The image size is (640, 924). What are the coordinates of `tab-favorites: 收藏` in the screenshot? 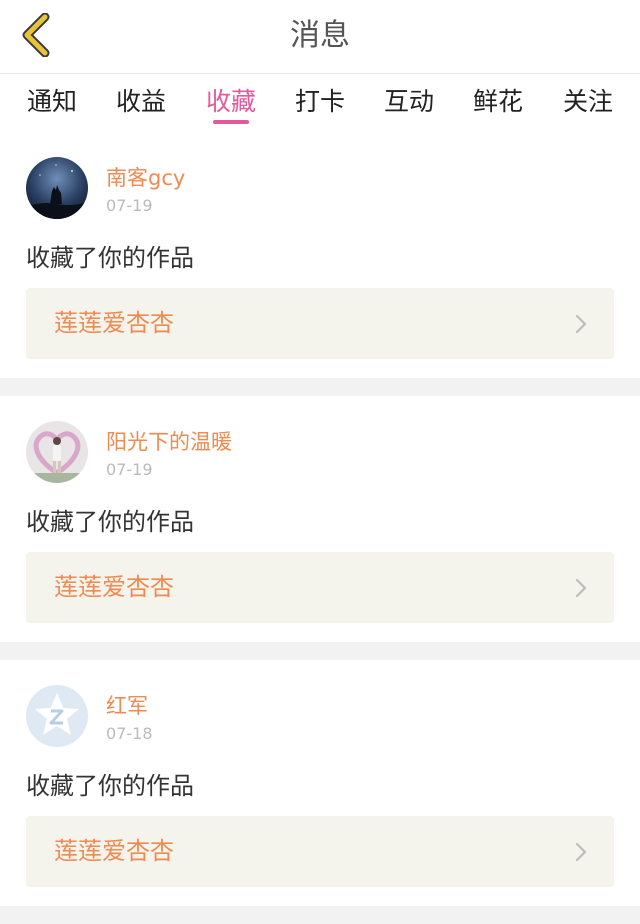 It's located at (231, 104).